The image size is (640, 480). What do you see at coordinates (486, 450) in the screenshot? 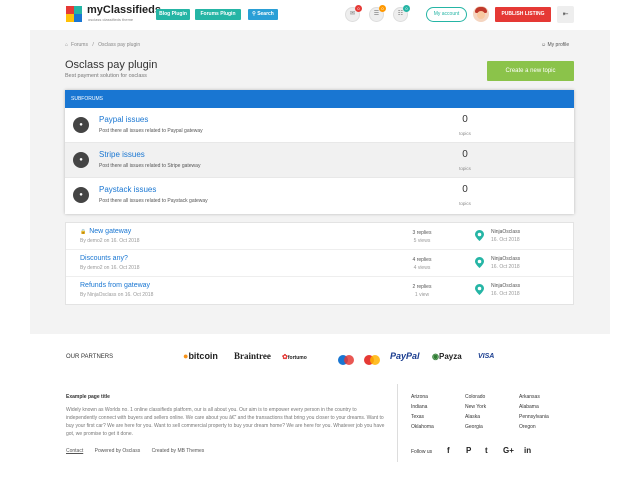
I see `twitter-icon: t` at bounding box center [486, 450].